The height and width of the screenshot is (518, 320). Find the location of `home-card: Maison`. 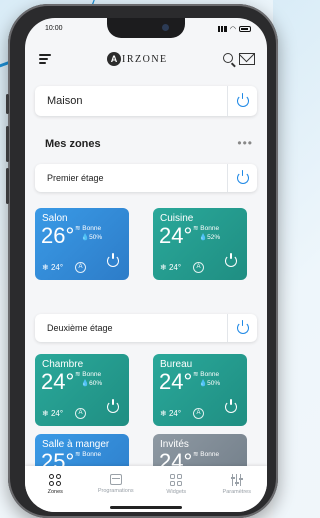

home-card: Maison is located at coordinates (146, 101).